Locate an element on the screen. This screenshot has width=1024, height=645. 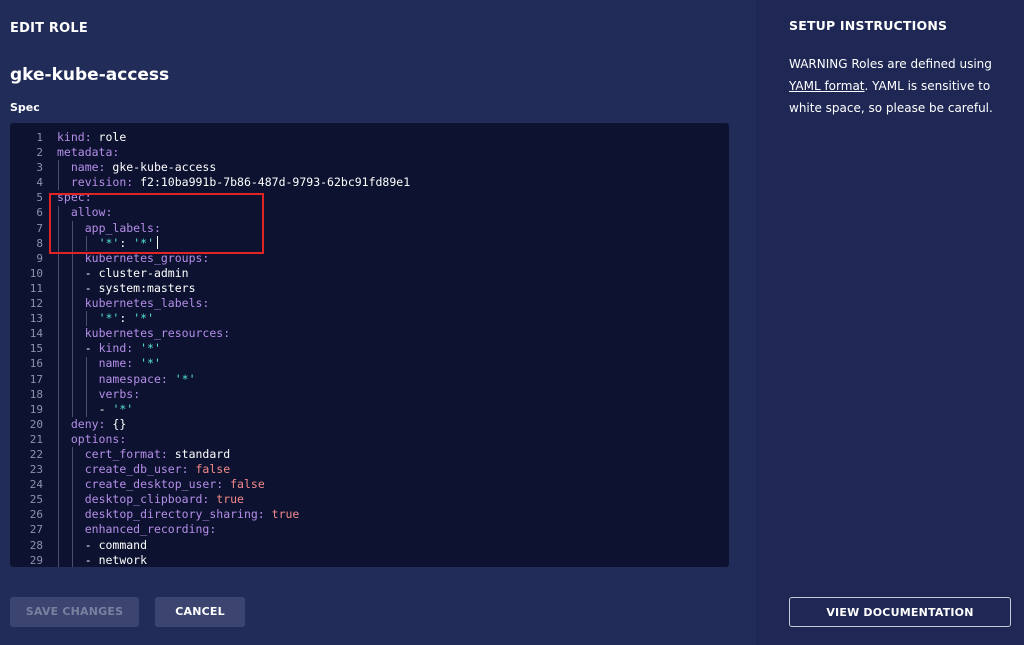
code-line: 22 cert_format: standard is located at coordinates (365, 454).